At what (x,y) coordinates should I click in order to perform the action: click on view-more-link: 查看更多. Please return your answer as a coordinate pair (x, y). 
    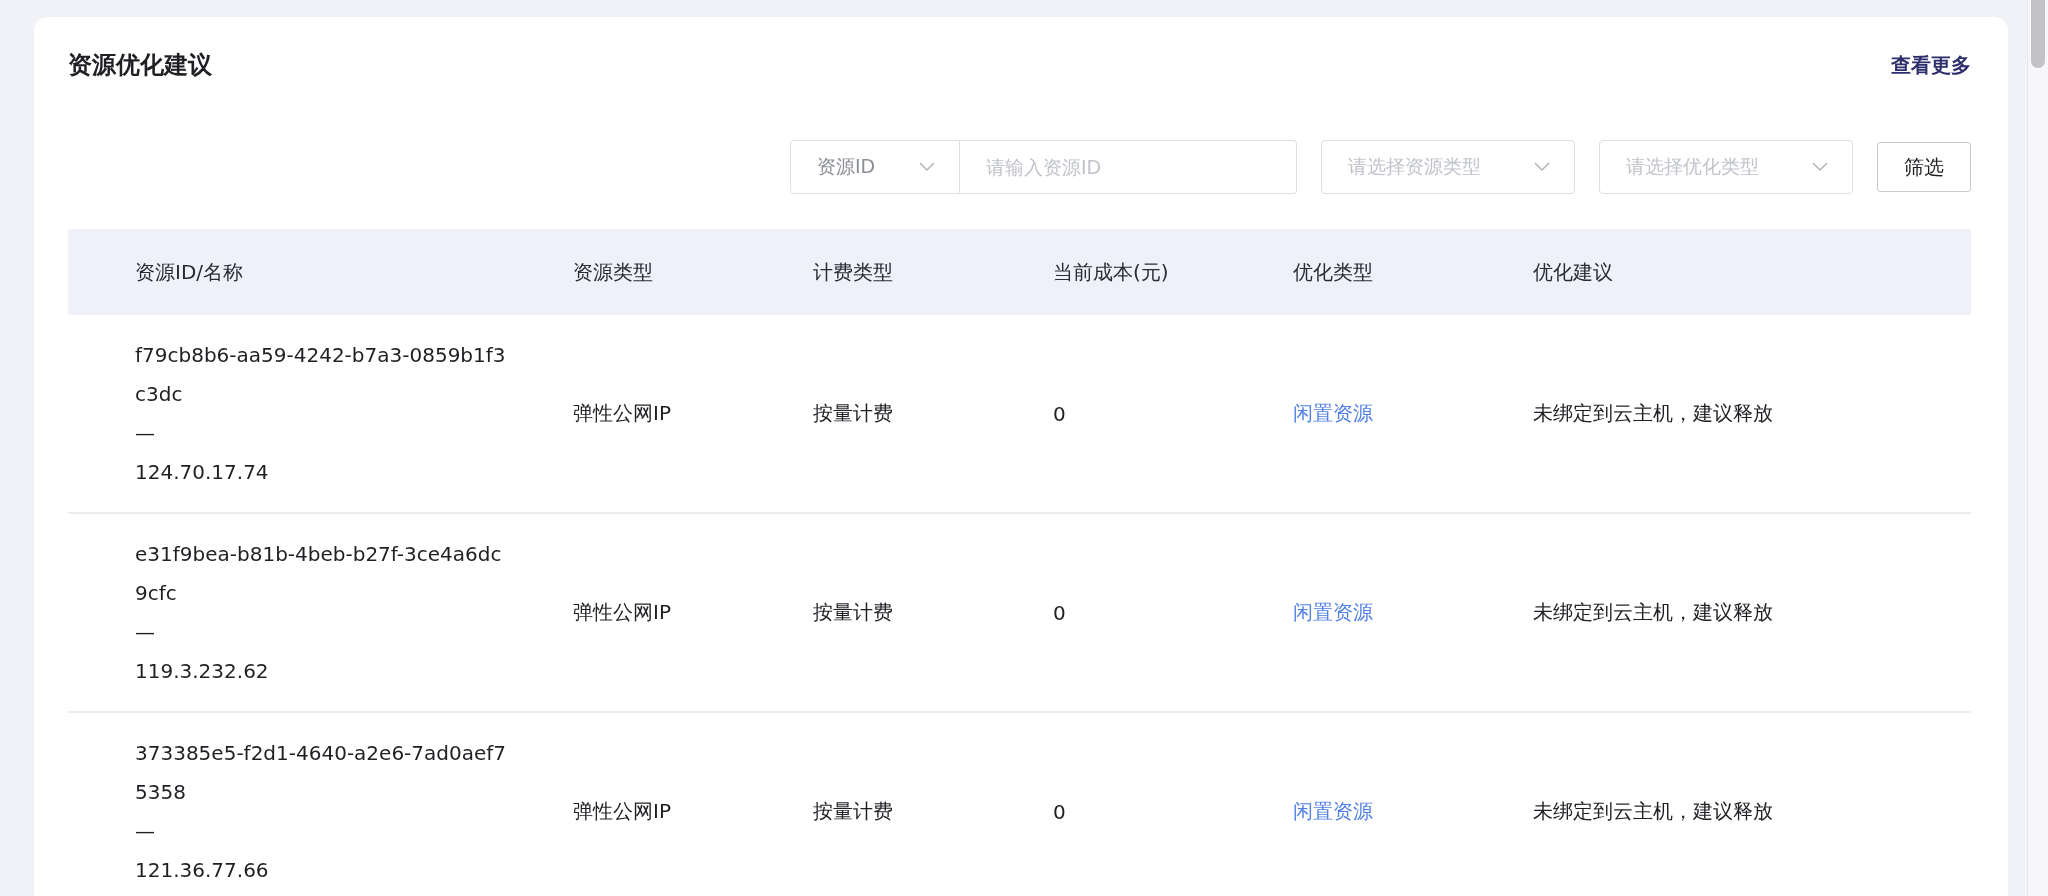
    Looking at the image, I should click on (1931, 65).